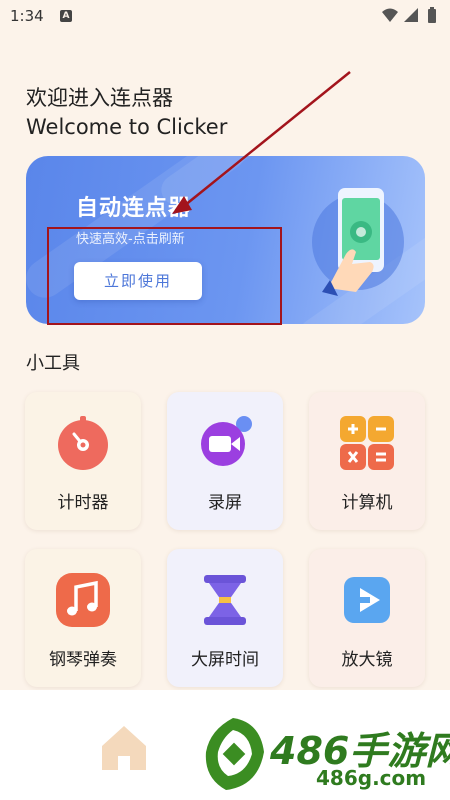  What do you see at coordinates (126, 113) in the screenshot?
I see `greeting: 欢迎进入连点器 Welcome to Clicker` at bounding box center [126, 113].